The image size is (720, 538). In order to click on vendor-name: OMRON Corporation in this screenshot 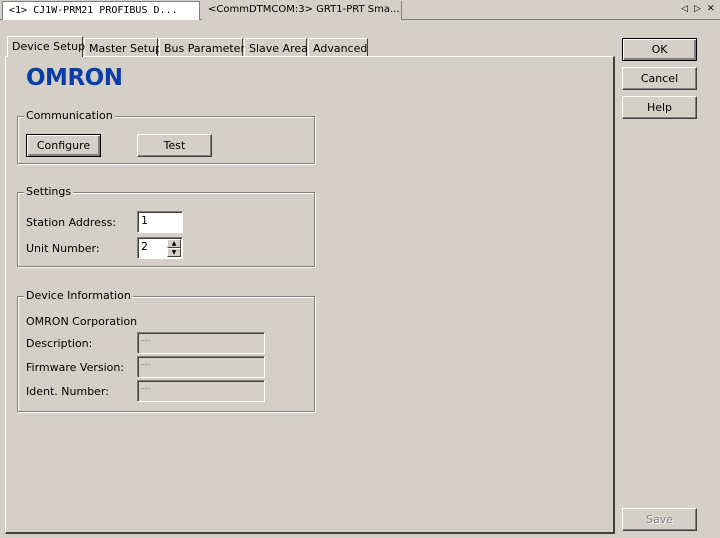, I will do `click(82, 321)`.